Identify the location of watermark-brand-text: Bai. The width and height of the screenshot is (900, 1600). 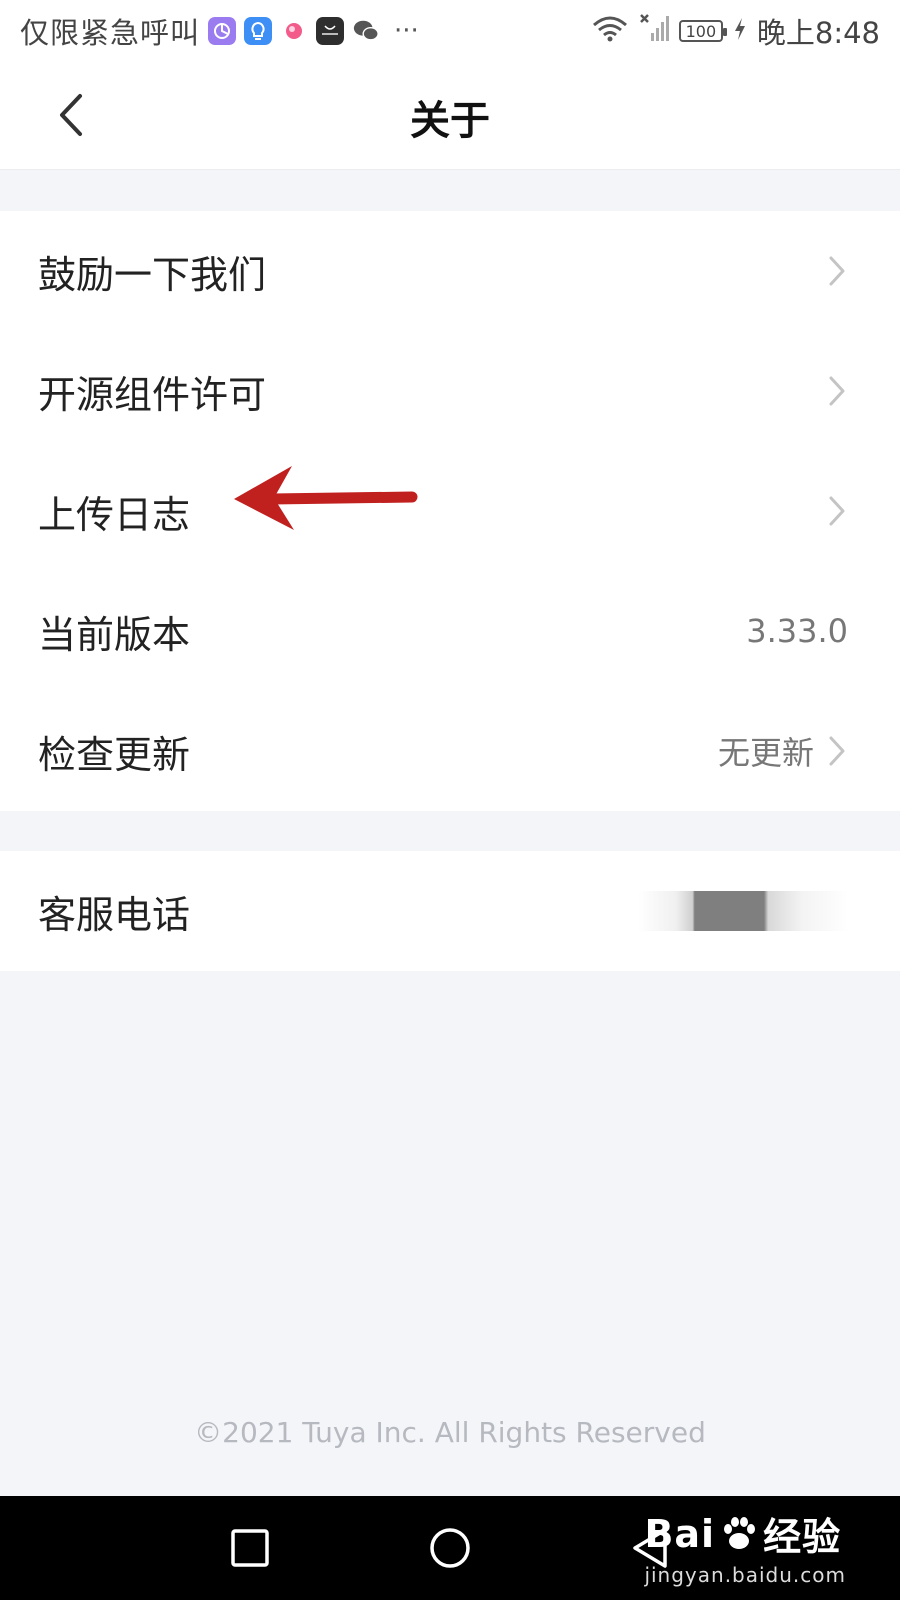
(680, 1533).